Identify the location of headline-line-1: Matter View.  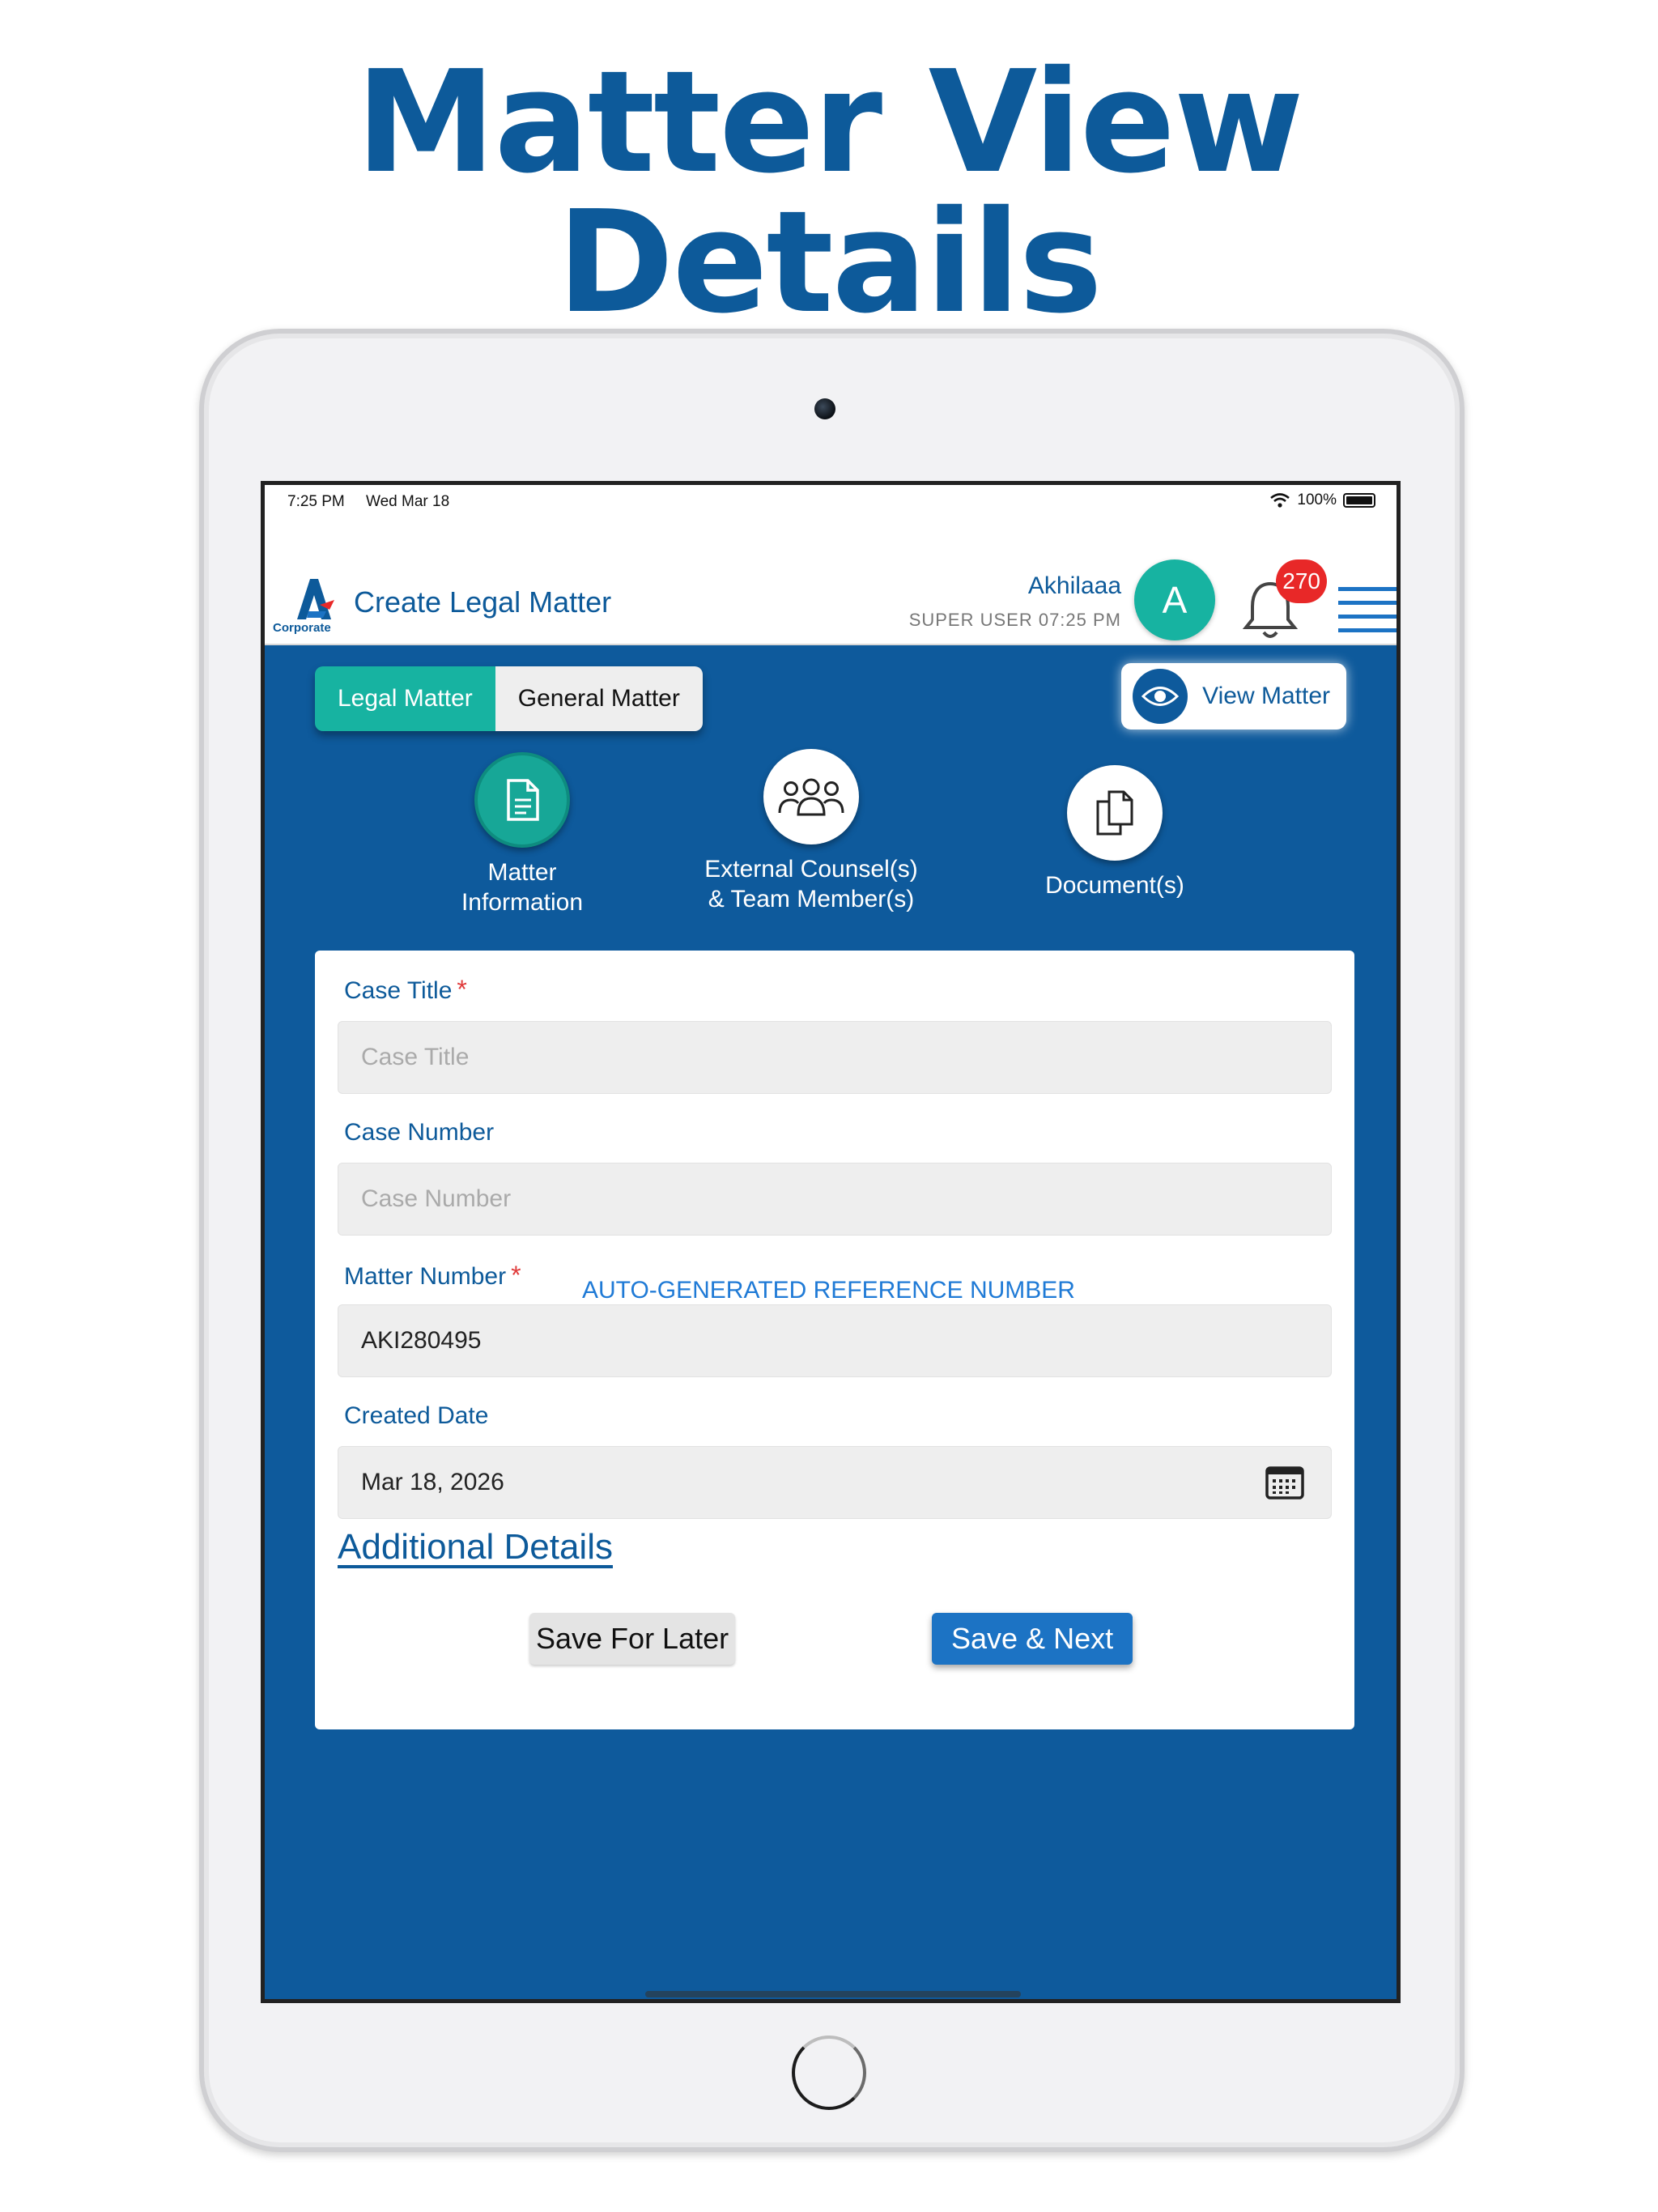
(829, 122).